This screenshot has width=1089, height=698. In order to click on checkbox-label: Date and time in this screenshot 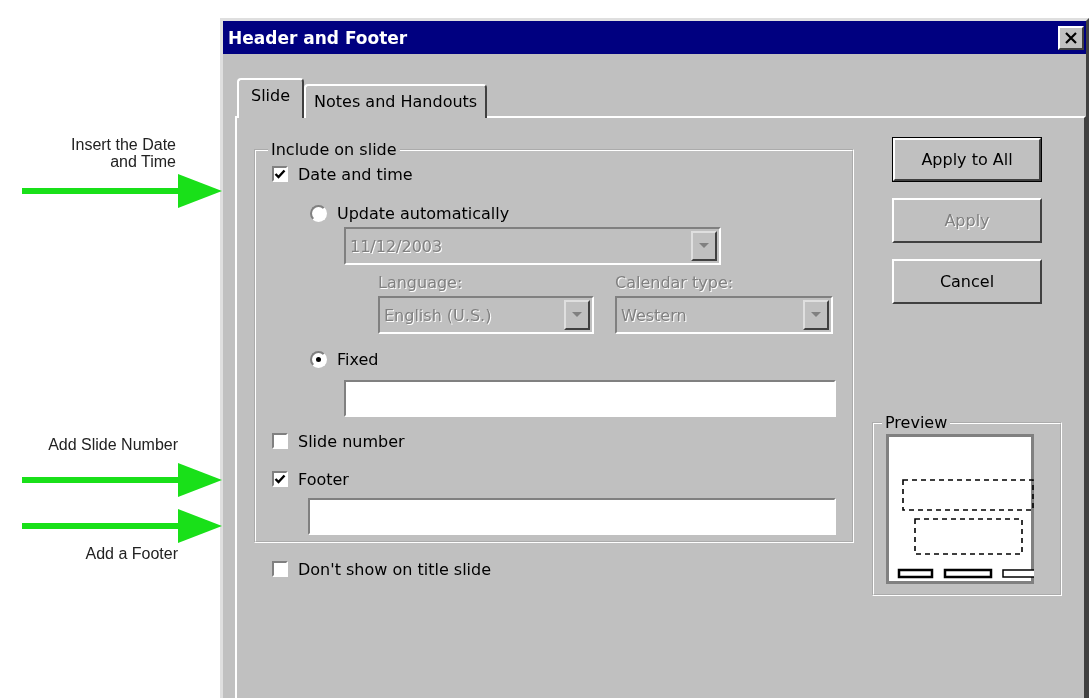, I will do `click(355, 174)`.